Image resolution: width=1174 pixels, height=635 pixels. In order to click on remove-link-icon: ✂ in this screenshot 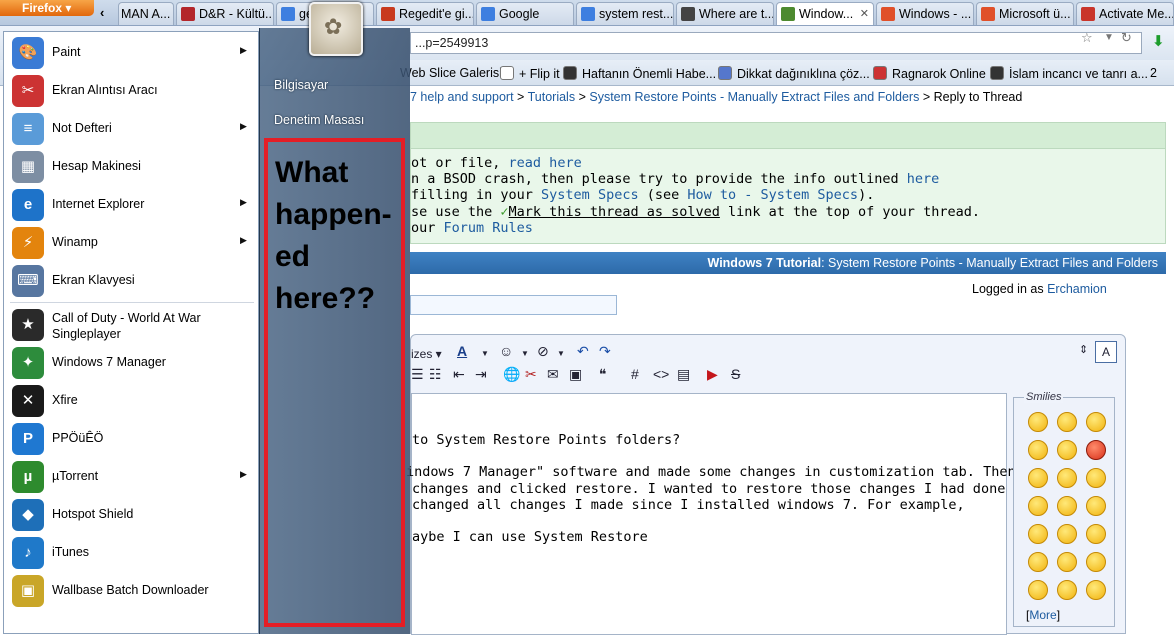, I will do `click(531, 374)`.